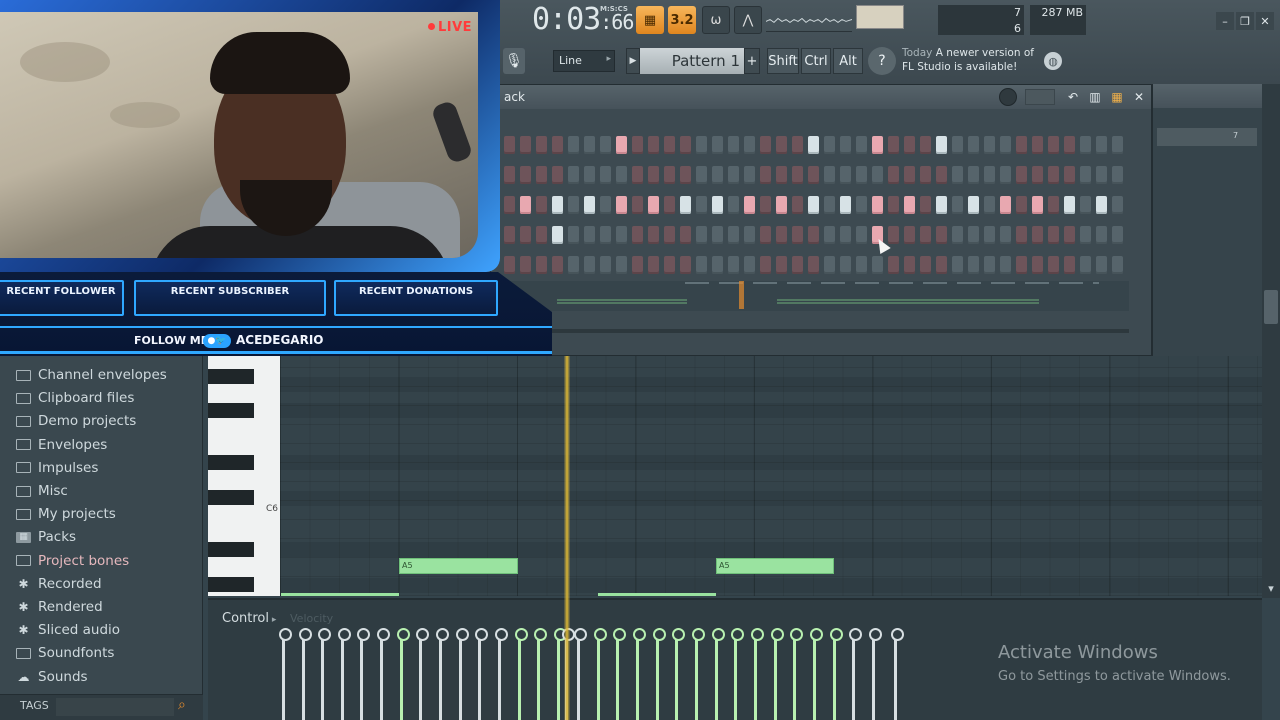 Image resolution: width=1280 pixels, height=720 pixels. What do you see at coordinates (1271, 341) in the screenshot?
I see `vertical-scrollbar: ▾` at bounding box center [1271, 341].